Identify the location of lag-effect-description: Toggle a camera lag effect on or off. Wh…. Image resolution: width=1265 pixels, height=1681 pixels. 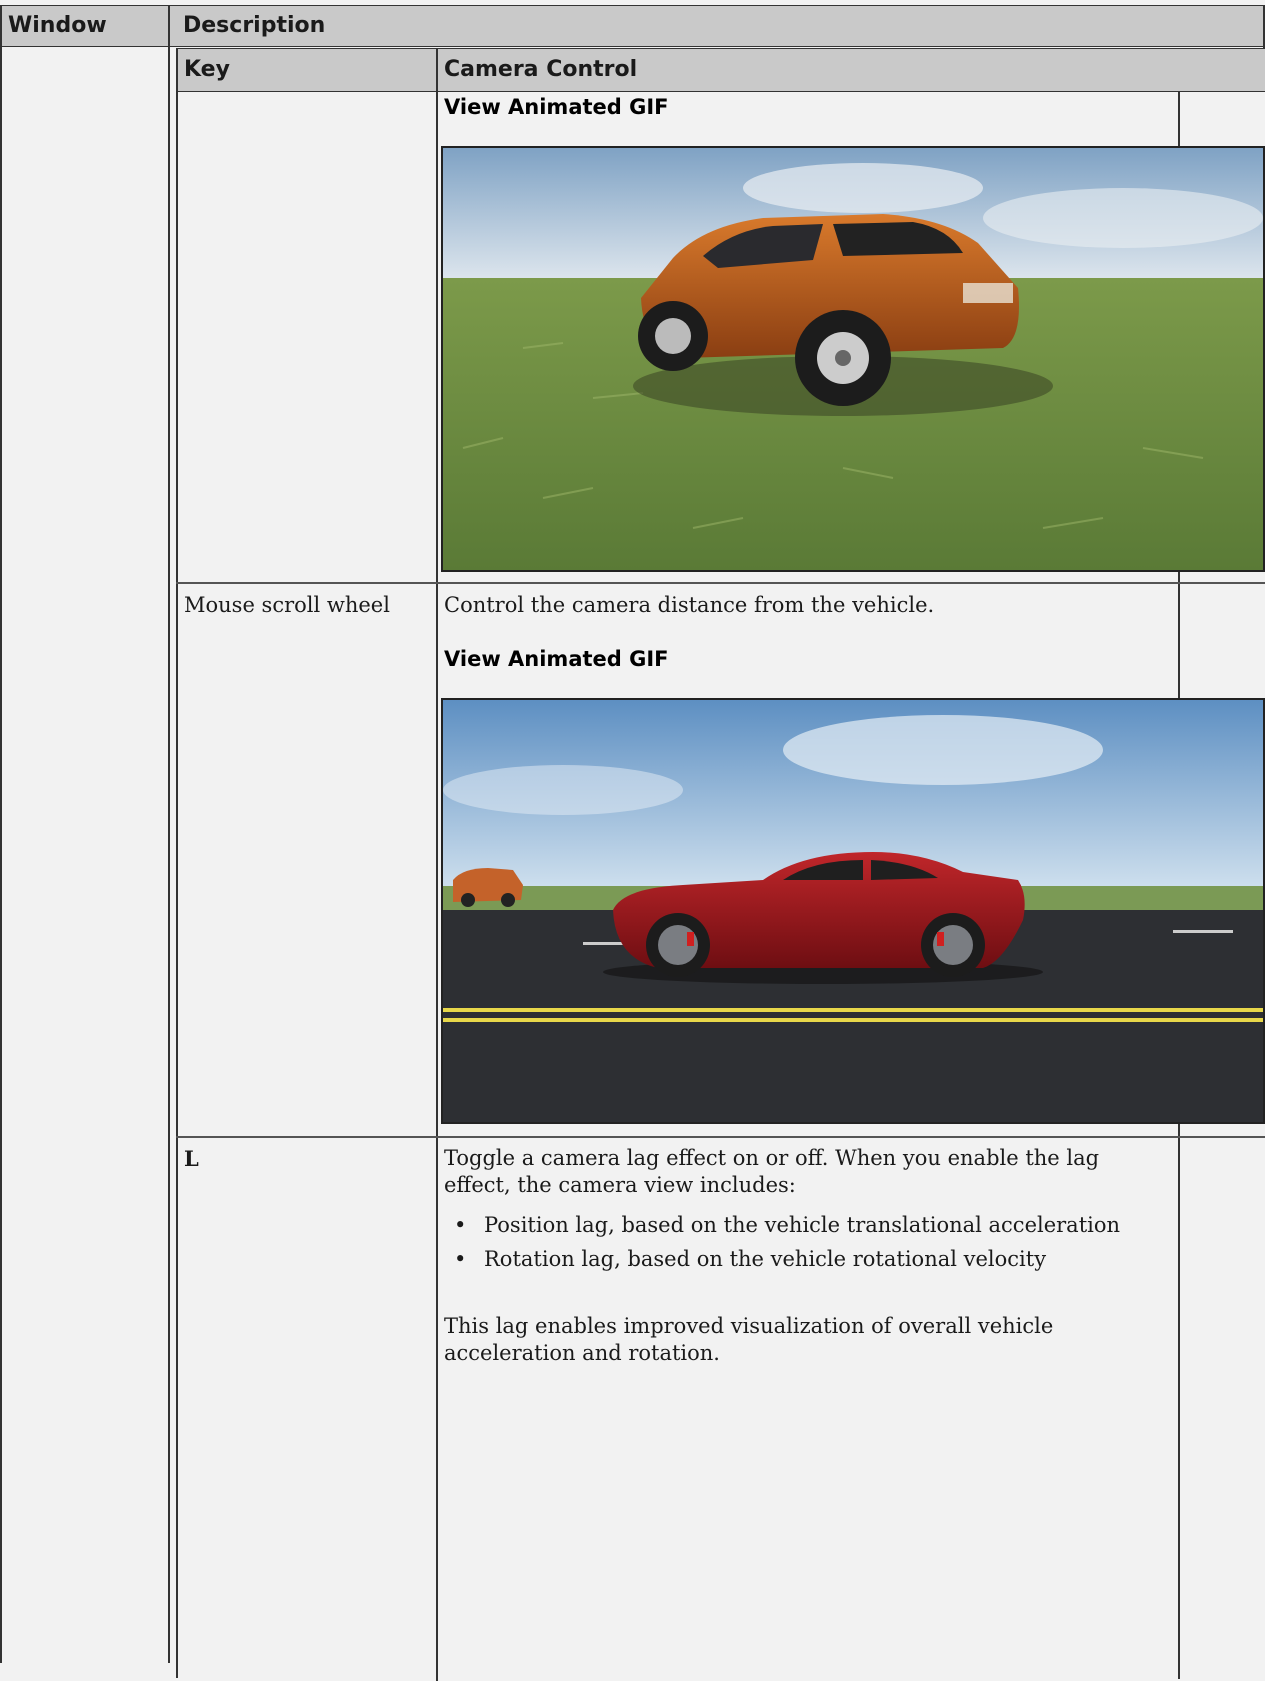
(772, 1171).